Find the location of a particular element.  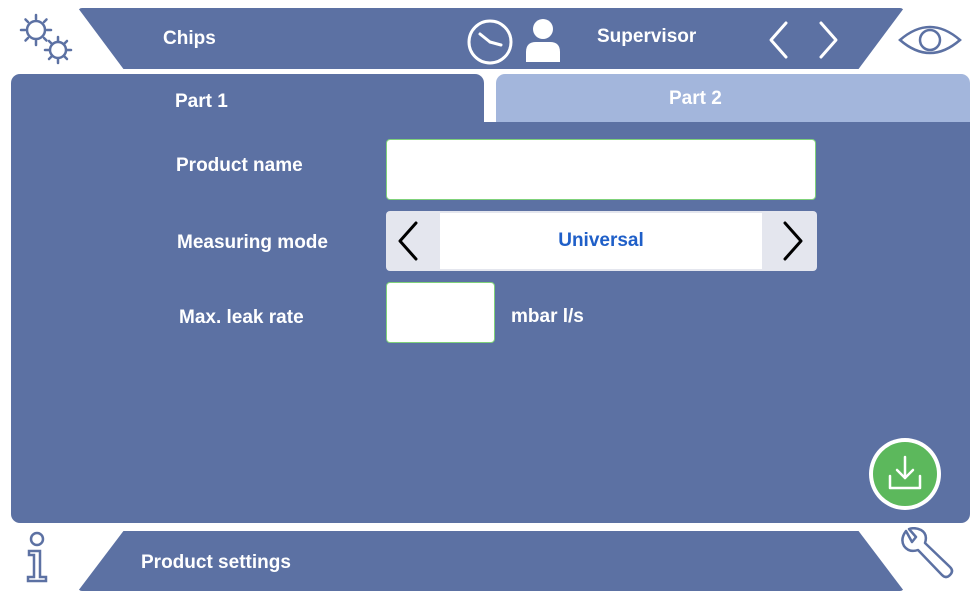

tab-part-2-label: Part 2 is located at coordinates (695, 98).